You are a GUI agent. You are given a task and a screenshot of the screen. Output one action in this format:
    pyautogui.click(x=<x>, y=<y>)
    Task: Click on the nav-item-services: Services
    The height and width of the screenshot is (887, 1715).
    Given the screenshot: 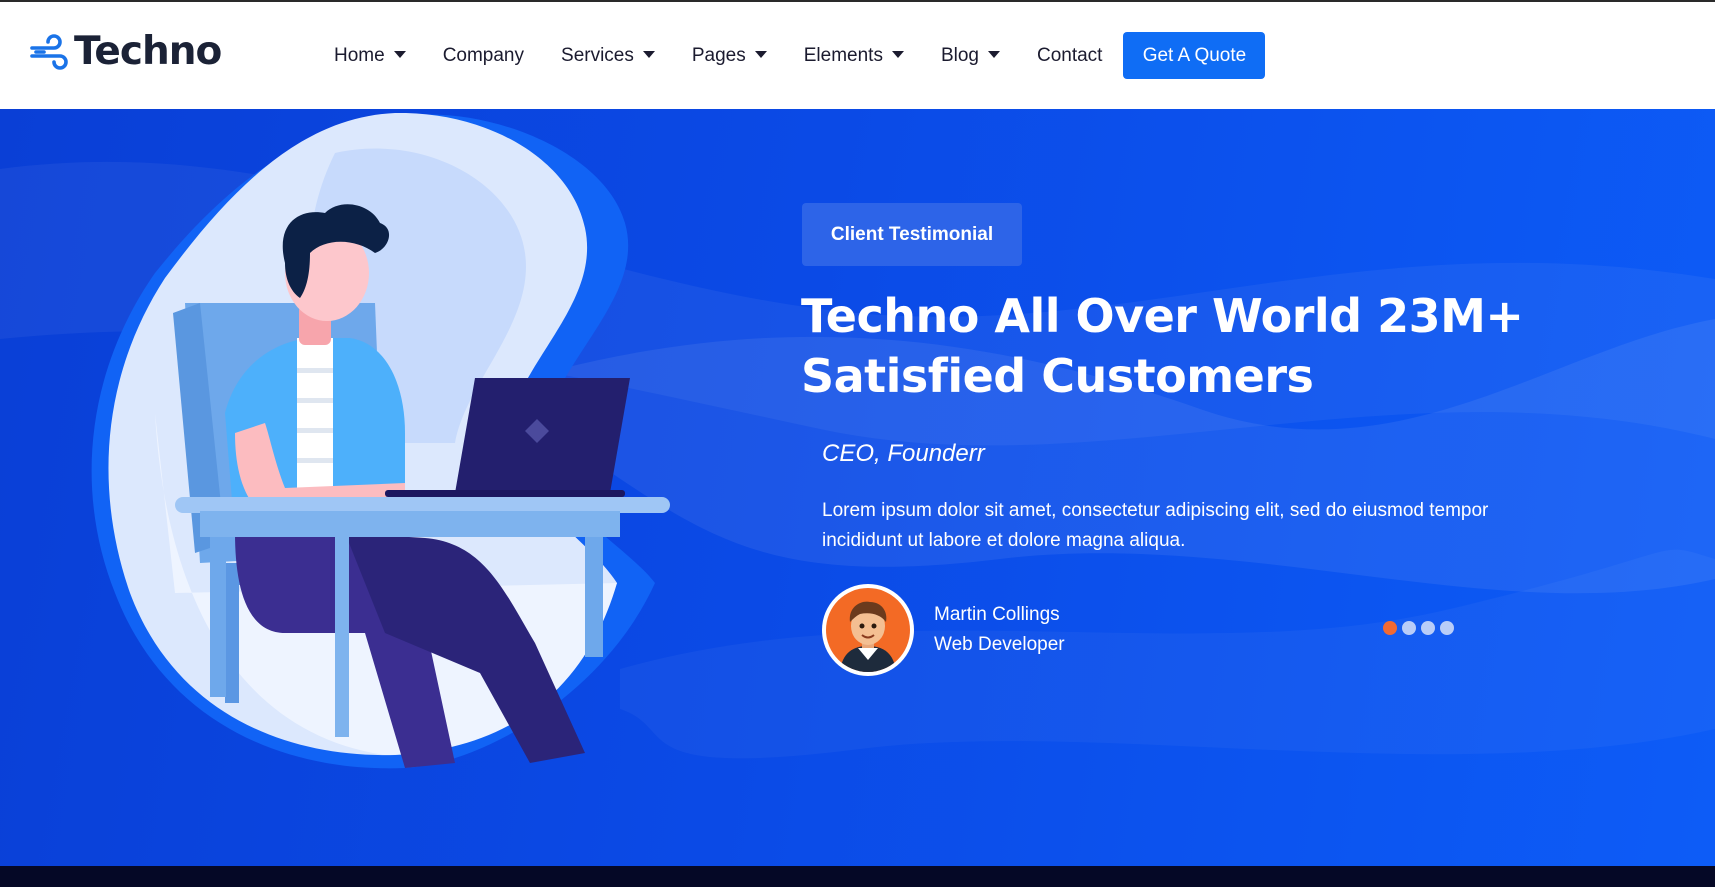 What is the action you would take?
    pyautogui.click(x=608, y=56)
    